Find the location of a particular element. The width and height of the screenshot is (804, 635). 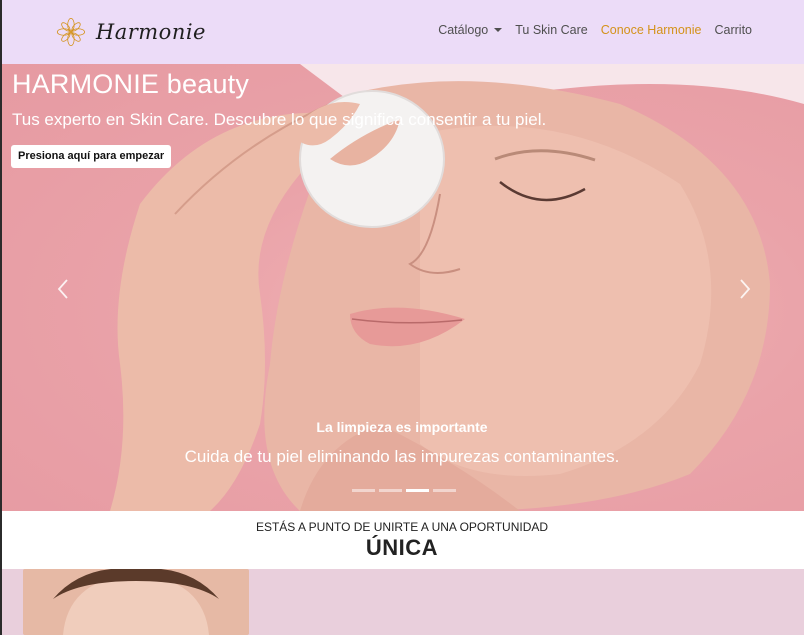

window-edge is located at coordinates (1, 317).